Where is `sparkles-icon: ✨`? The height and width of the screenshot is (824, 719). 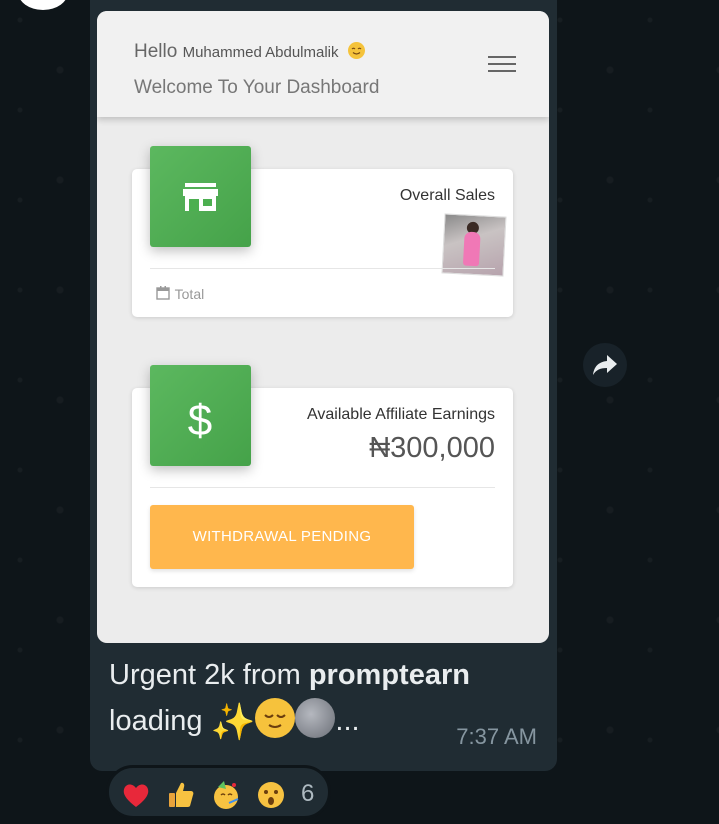 sparkles-icon: ✨ is located at coordinates (233, 721).